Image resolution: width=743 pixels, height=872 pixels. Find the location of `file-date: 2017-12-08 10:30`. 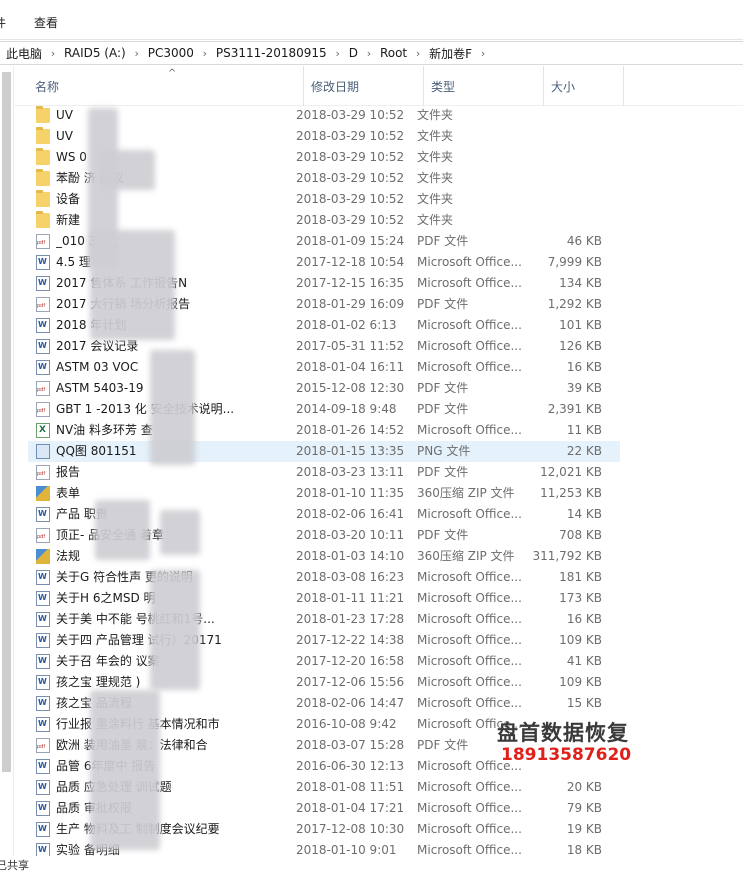

file-date: 2017-12-08 10:30 is located at coordinates (350, 829).